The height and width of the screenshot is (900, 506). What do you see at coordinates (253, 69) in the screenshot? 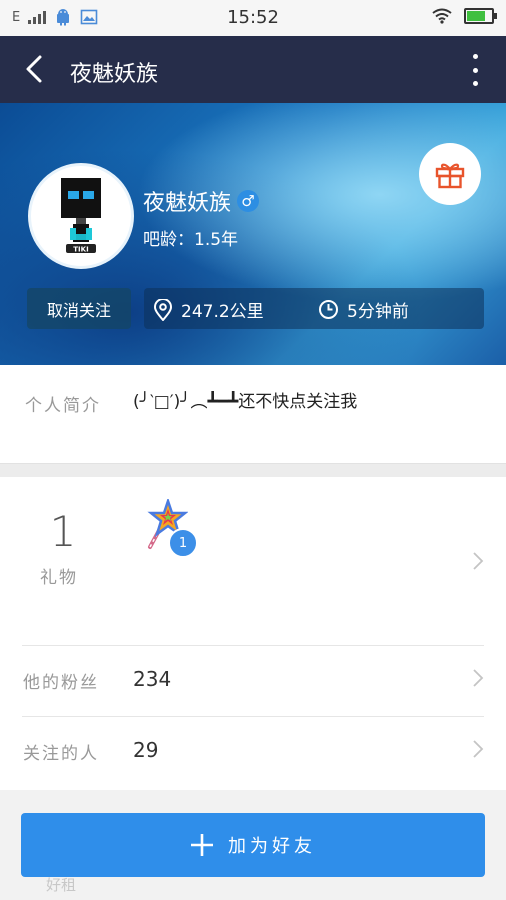
I see `app-header: 夜魅妖族` at bounding box center [253, 69].